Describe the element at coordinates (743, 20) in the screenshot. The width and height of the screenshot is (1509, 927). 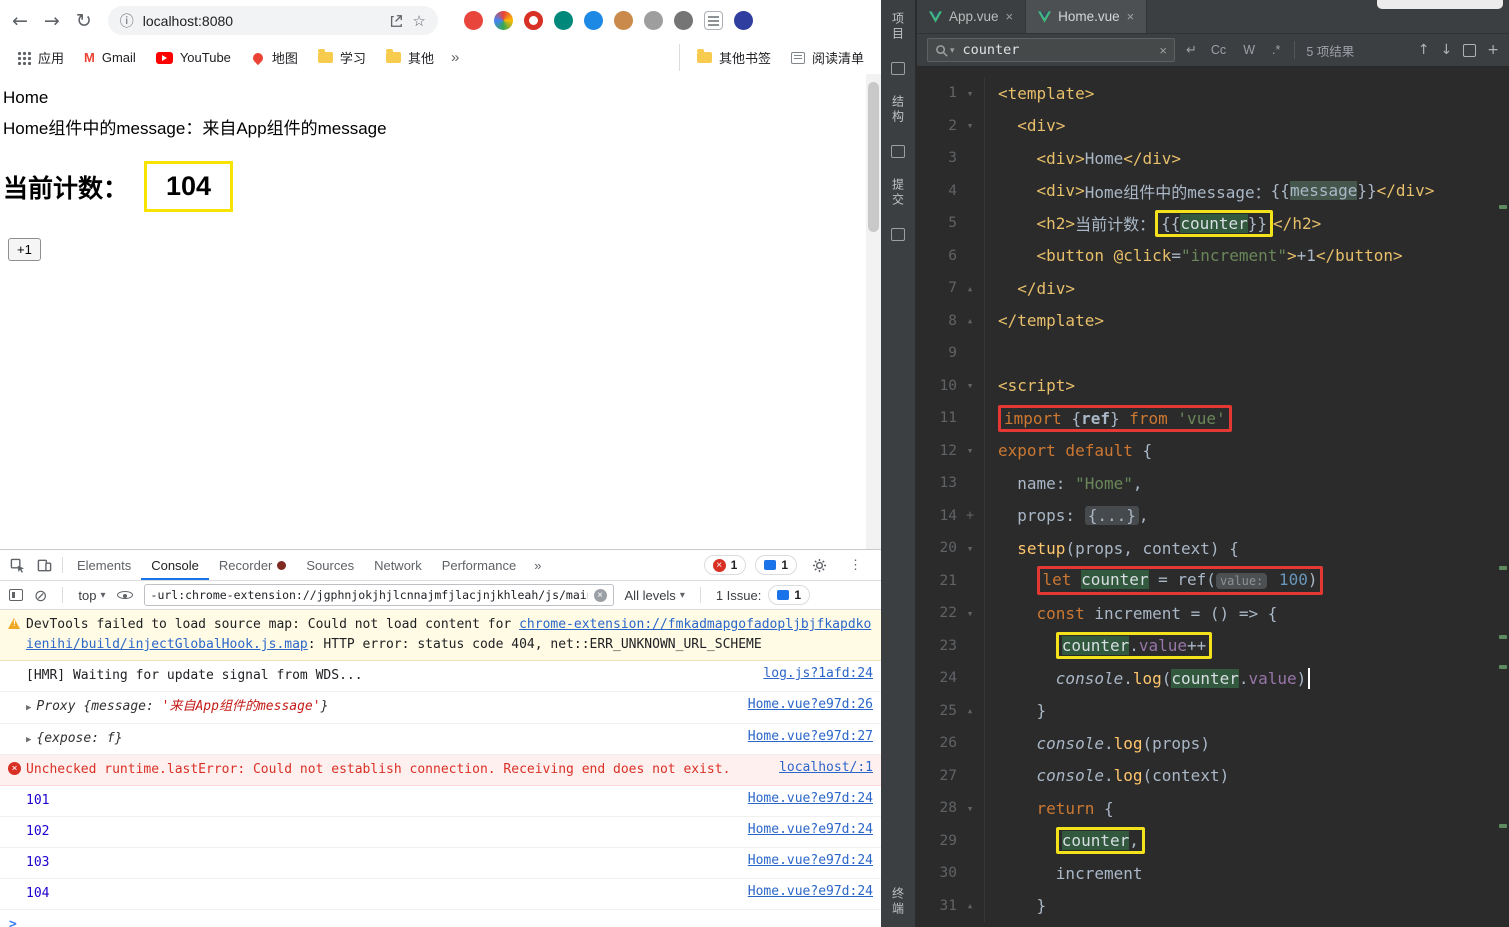
I see `profile-avatar-icon` at that location.